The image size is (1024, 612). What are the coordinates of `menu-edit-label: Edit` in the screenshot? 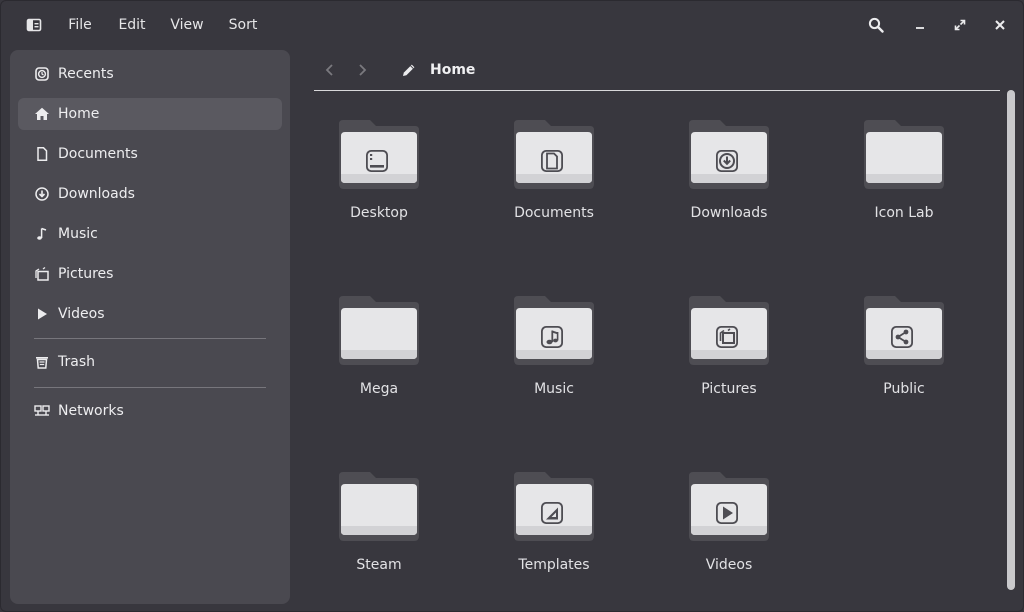 It's located at (132, 25).